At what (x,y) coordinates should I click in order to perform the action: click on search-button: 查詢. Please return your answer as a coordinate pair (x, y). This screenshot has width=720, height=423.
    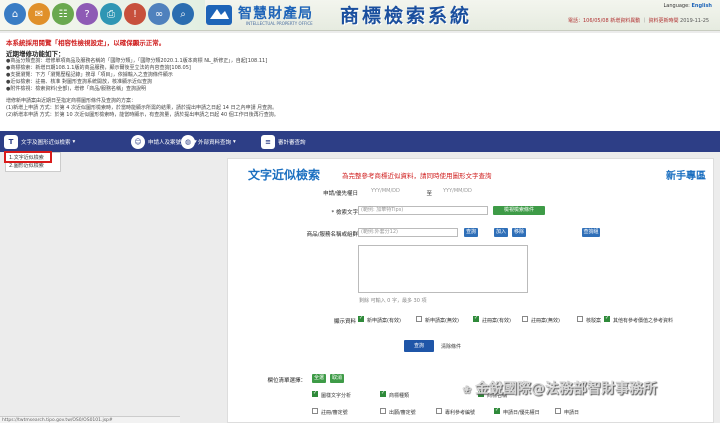
    Looking at the image, I should click on (419, 346).